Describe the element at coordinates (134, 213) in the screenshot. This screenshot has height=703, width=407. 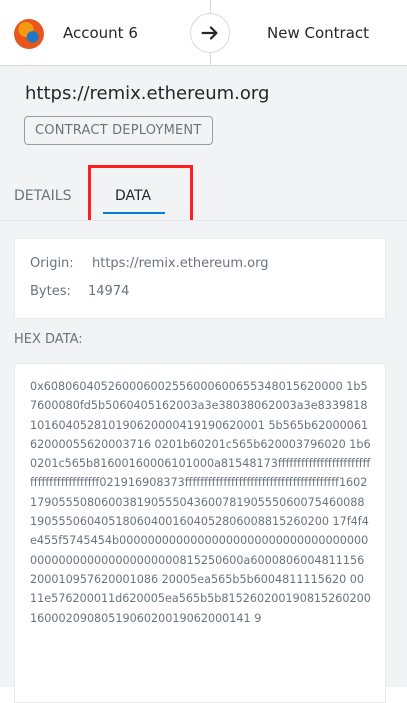
I see `active-tab-indicator` at that location.